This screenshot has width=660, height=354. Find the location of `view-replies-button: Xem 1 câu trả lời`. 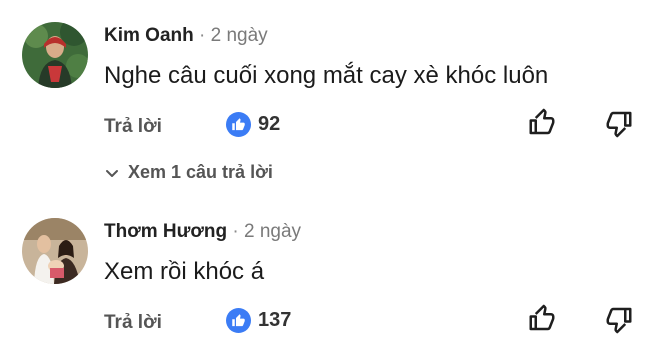

view-replies-button: Xem 1 câu trả lời is located at coordinates (188, 172).